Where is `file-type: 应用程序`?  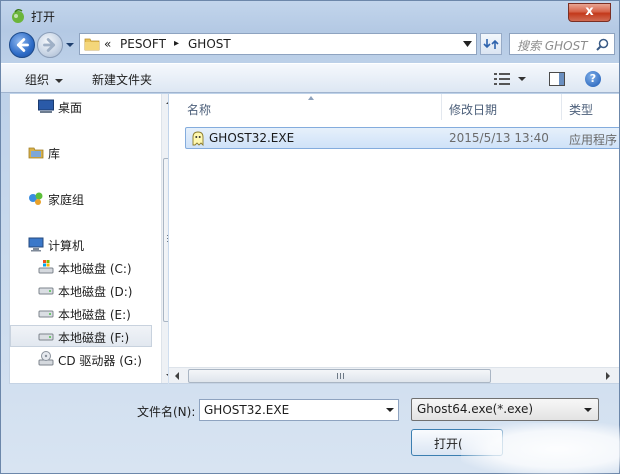 file-type: 应用程序 is located at coordinates (593, 140).